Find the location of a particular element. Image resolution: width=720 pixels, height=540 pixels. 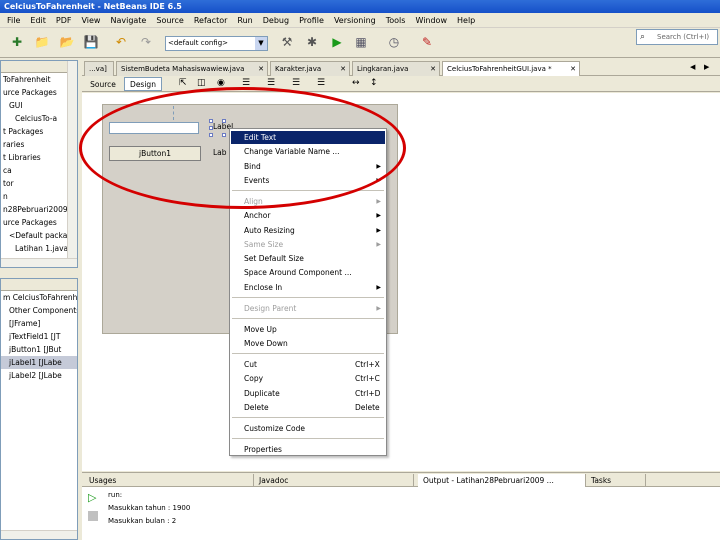

title-bar: CelciusToFahrenheit - NetBeans IDE 6.5 is located at coordinates (360, 6).